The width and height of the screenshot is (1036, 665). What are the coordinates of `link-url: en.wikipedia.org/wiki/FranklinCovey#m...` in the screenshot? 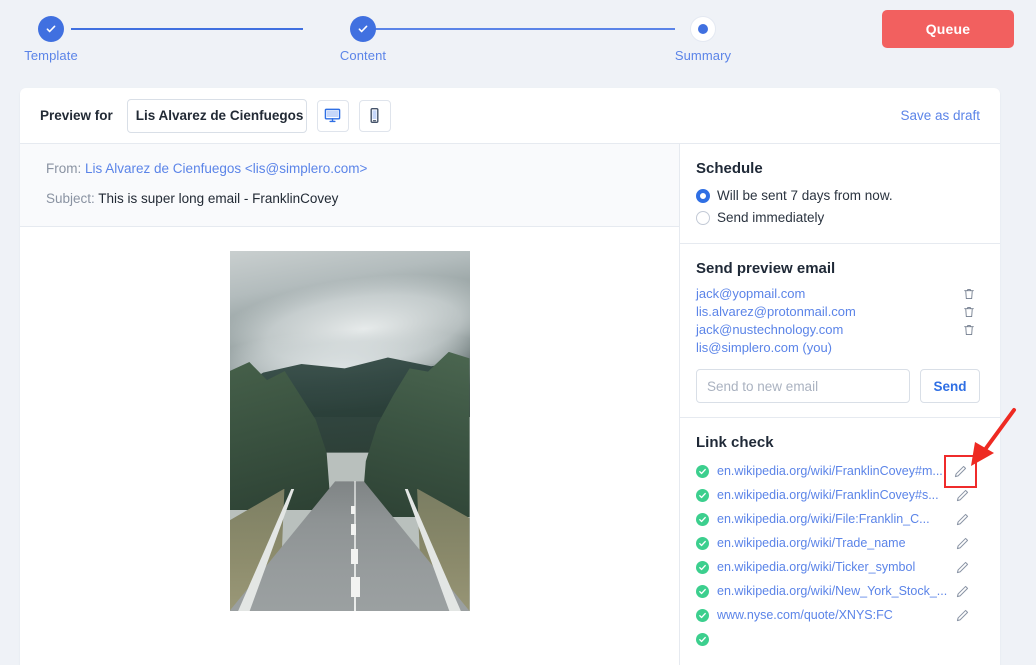 It's located at (830, 471).